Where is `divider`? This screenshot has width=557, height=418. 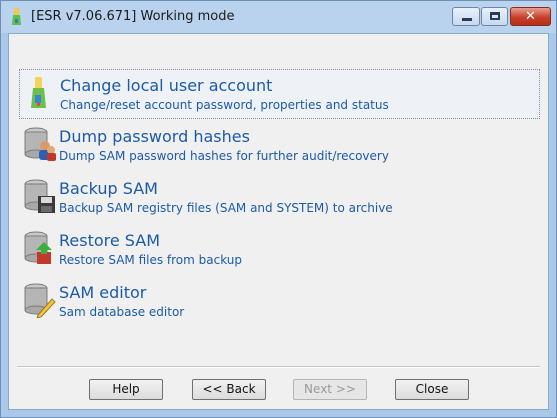
divider is located at coordinates (278, 367).